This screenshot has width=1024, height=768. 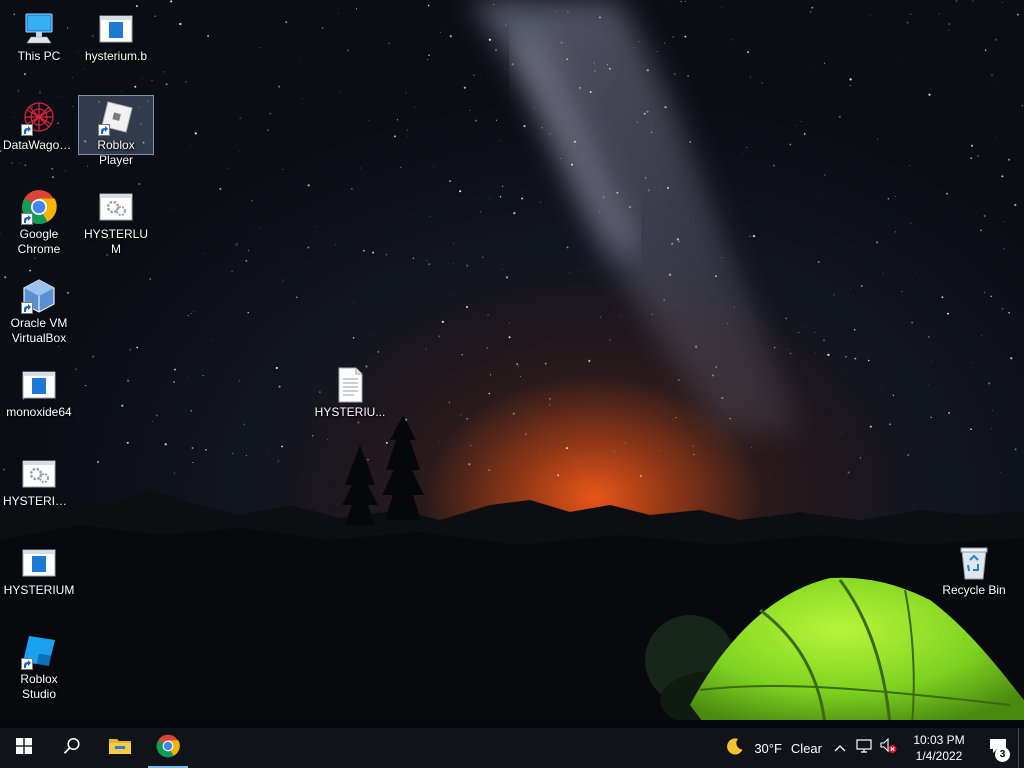 I want to click on desktop-icon-hysterium: HYSTERIUM, so click(x=39, y=569).